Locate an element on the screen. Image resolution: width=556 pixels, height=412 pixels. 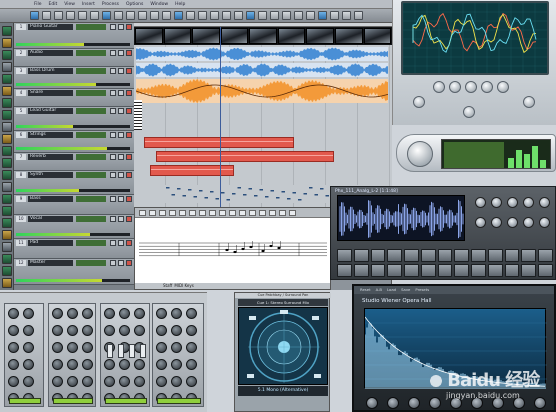
menu-reset: Reset is located at coordinates (365, 290).